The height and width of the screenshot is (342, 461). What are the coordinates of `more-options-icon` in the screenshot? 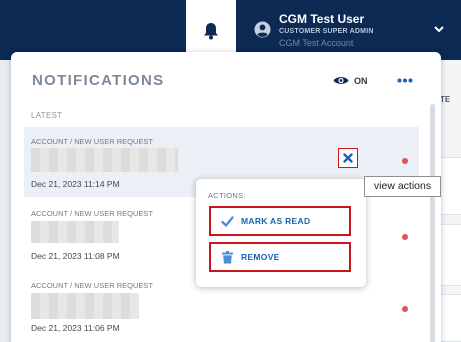 It's located at (405, 80).